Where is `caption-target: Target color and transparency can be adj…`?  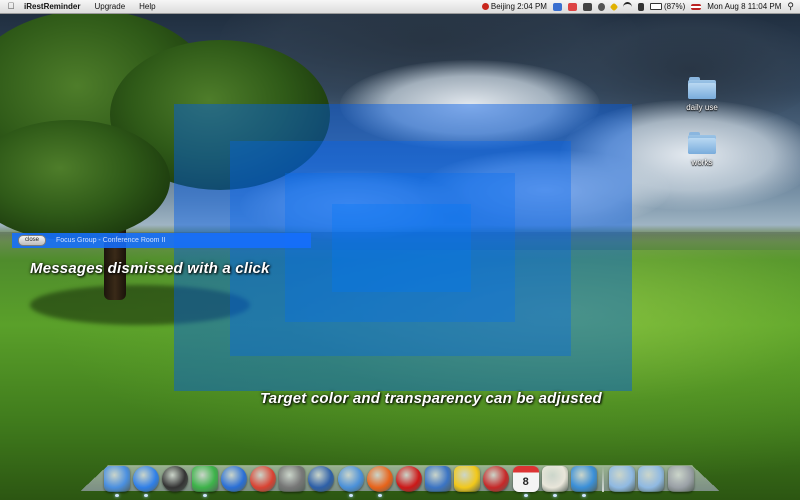 caption-target: Target color and transparency can be adj… is located at coordinates (431, 398).